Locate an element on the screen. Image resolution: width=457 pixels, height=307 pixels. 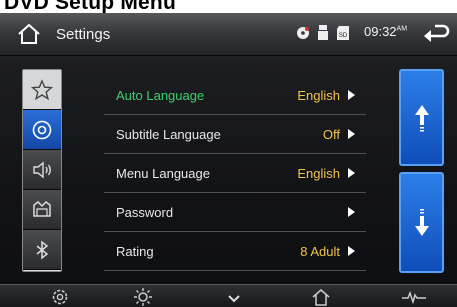
clock-ampm: AM is located at coordinates (402, 29).